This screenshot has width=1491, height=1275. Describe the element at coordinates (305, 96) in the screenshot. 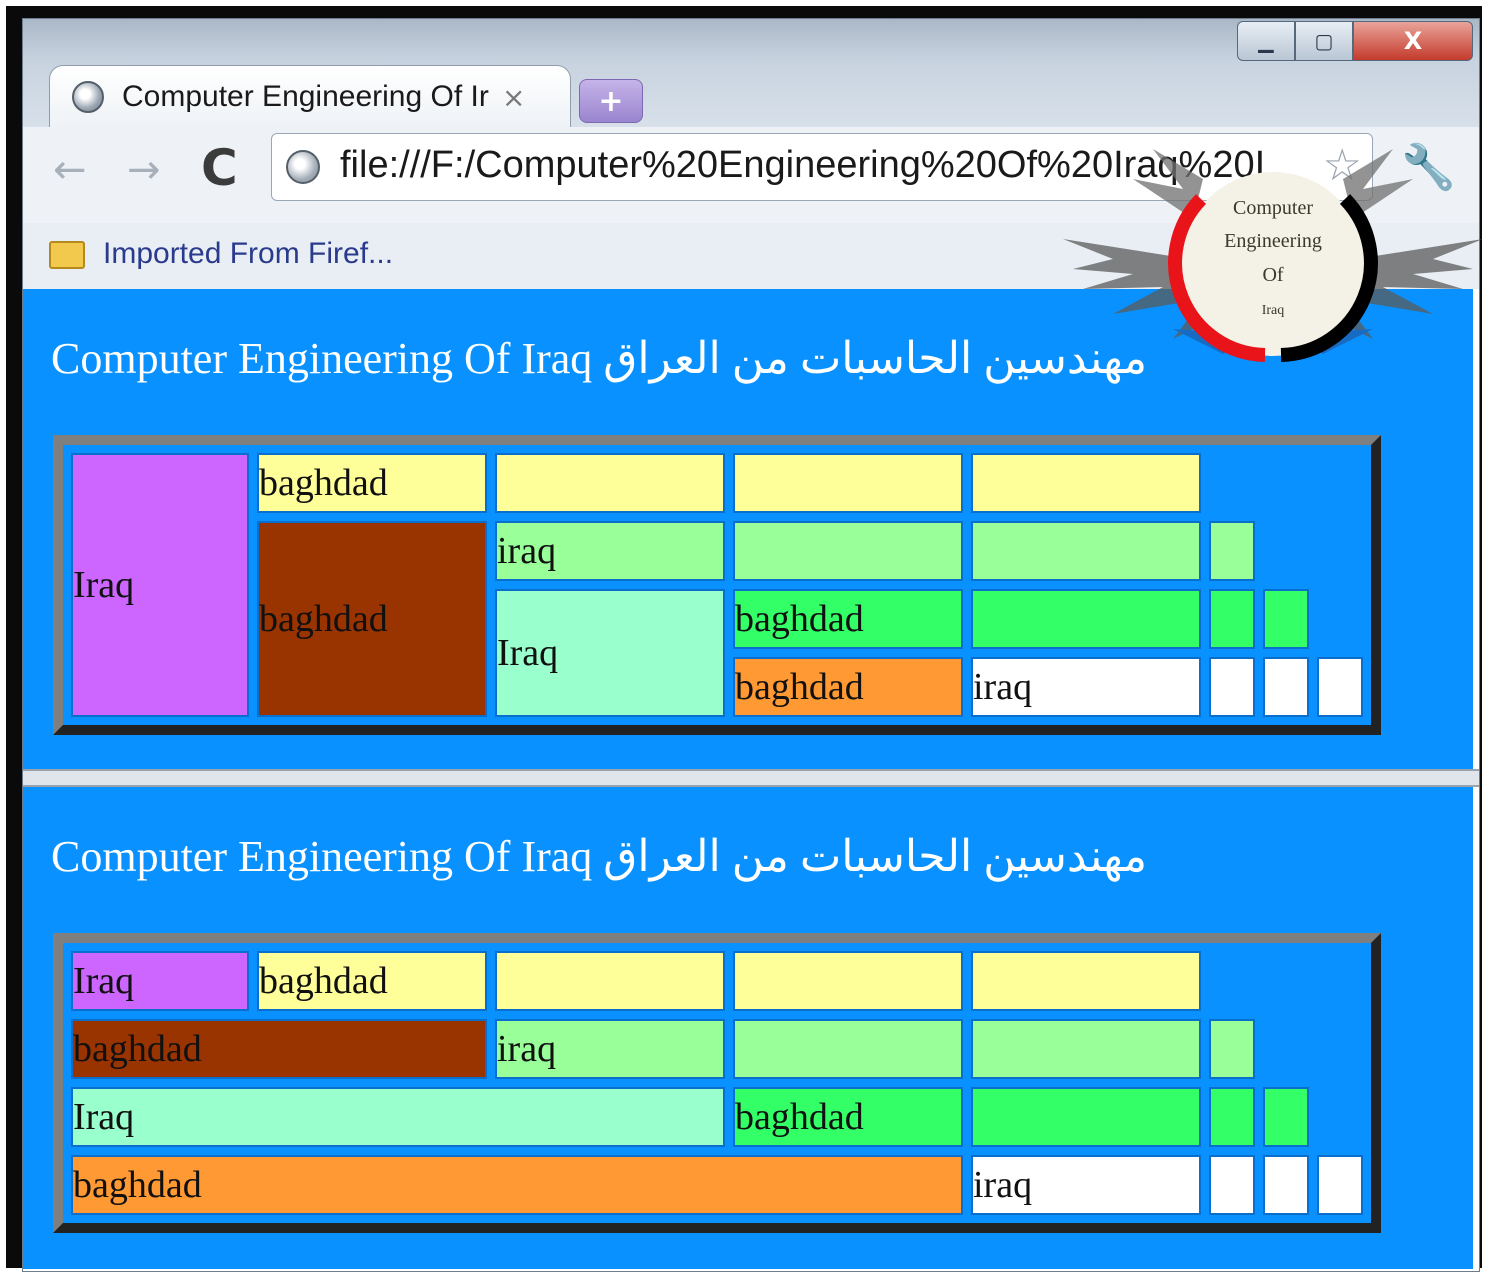

I see `tab-title: Computer Engineering Of Ir` at that location.